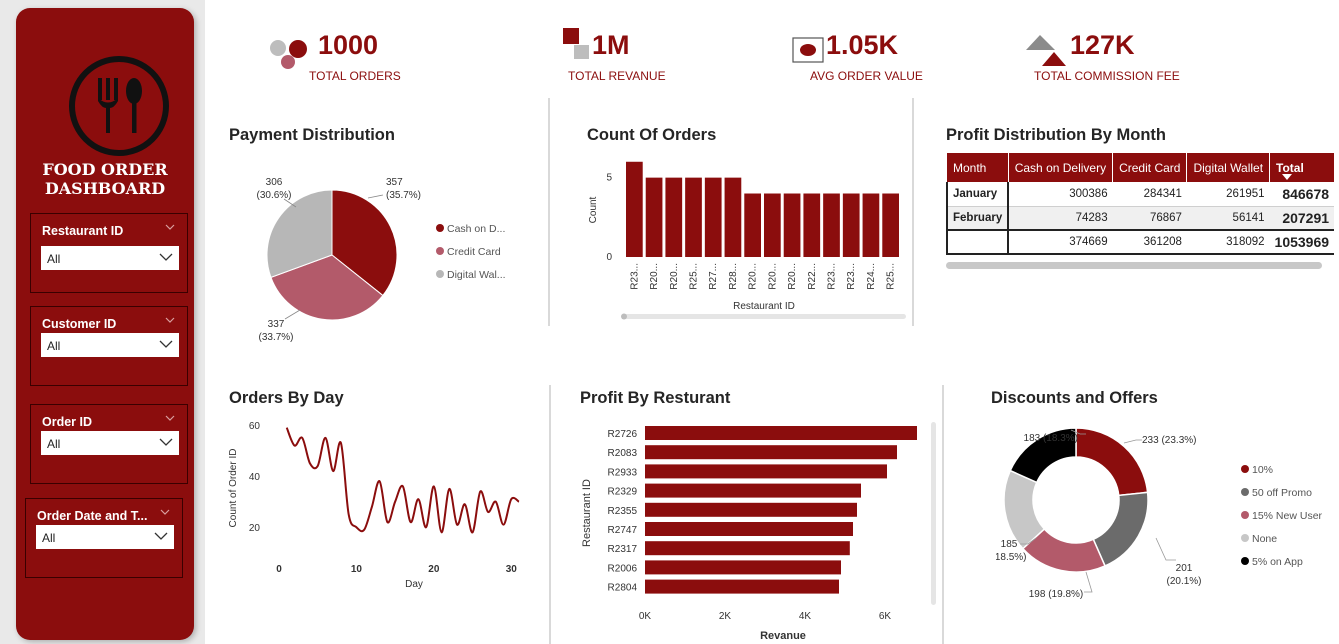  I want to click on kpi-label: TOTAL REVANUE, so click(617, 76).